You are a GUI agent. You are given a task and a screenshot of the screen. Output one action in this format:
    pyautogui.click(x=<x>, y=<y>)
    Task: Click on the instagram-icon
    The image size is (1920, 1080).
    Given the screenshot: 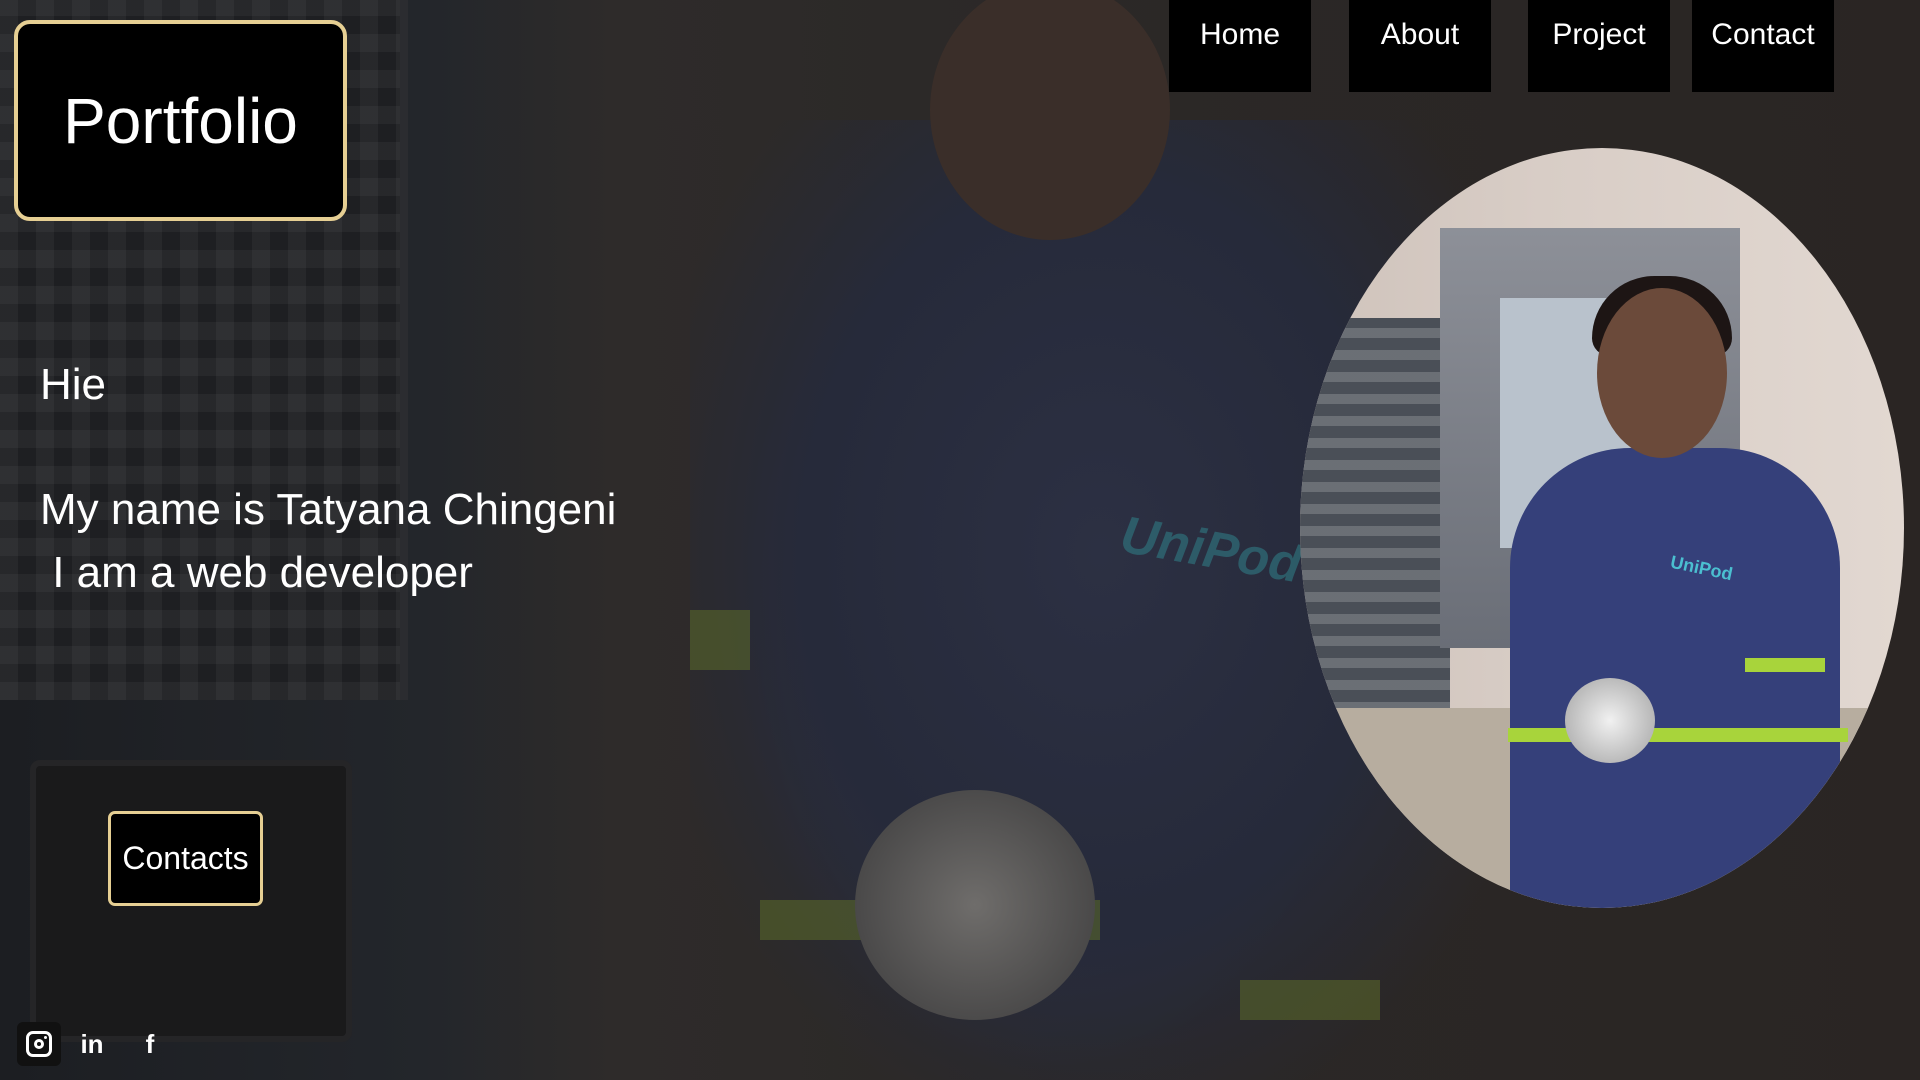 What is the action you would take?
    pyautogui.click(x=39, y=1044)
    